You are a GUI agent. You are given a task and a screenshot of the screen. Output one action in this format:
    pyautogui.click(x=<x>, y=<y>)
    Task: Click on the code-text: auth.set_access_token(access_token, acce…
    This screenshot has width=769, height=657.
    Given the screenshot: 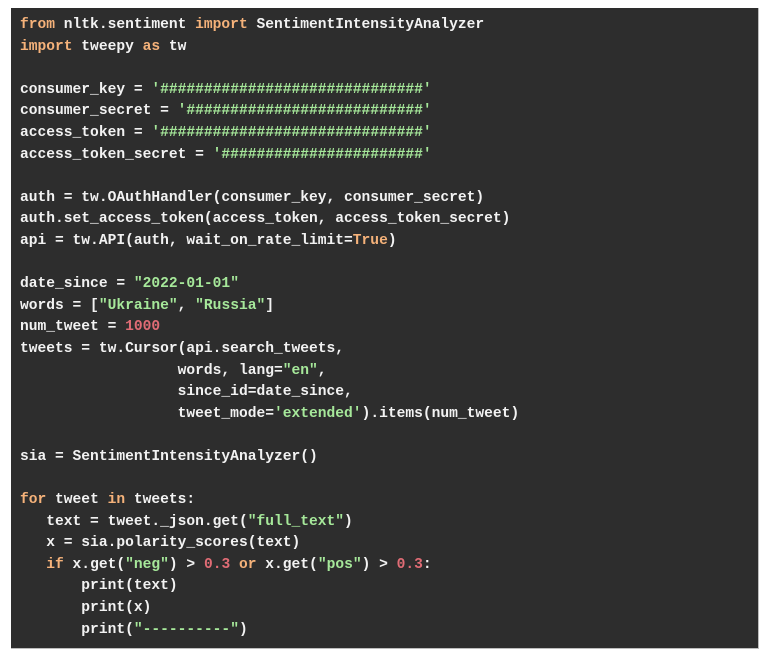 What is the action you would take?
    pyautogui.click(x=265, y=219)
    